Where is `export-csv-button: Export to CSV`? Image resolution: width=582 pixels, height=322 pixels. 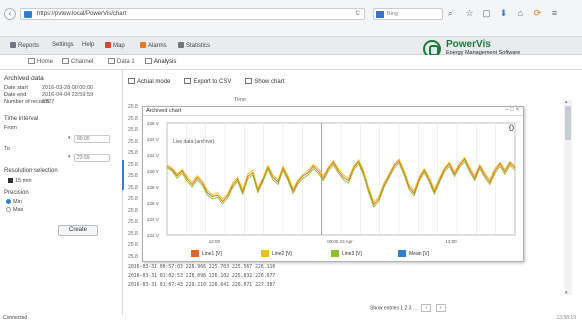 export-csv-button: Export to CSV is located at coordinates (207, 83).